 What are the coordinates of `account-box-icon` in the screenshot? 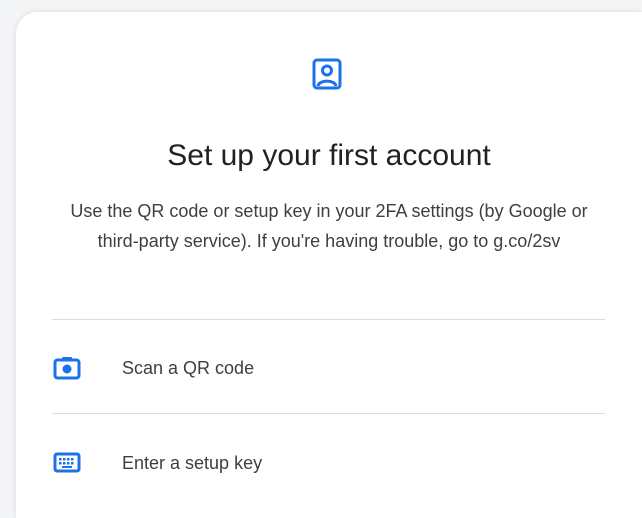 It's located at (327, 74).